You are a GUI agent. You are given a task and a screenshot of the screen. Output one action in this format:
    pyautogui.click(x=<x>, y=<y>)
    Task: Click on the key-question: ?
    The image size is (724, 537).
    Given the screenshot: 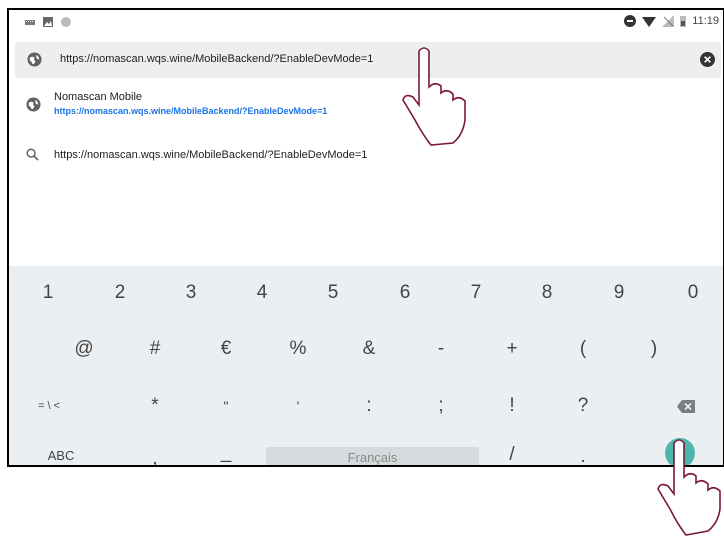 What is the action you would take?
    pyautogui.click(x=583, y=406)
    